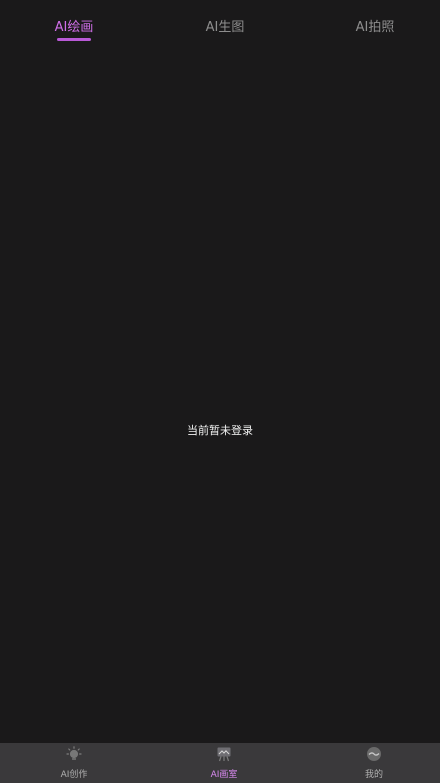 The width and height of the screenshot is (440, 783). What do you see at coordinates (74, 753) in the screenshot?
I see `lightbulb-icon` at bounding box center [74, 753].